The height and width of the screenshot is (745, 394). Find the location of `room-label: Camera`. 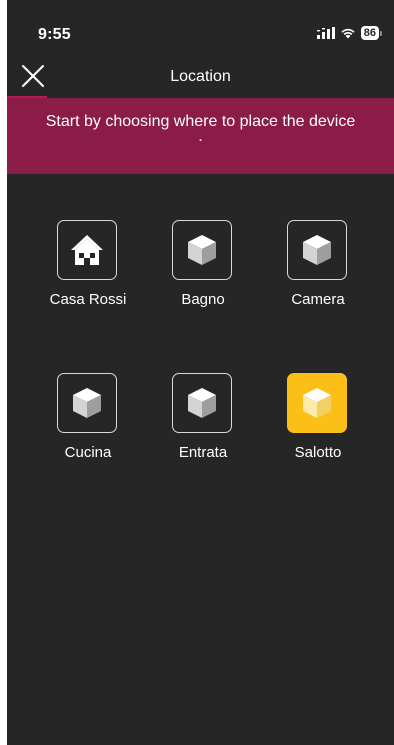

room-label: Camera is located at coordinates (318, 299).